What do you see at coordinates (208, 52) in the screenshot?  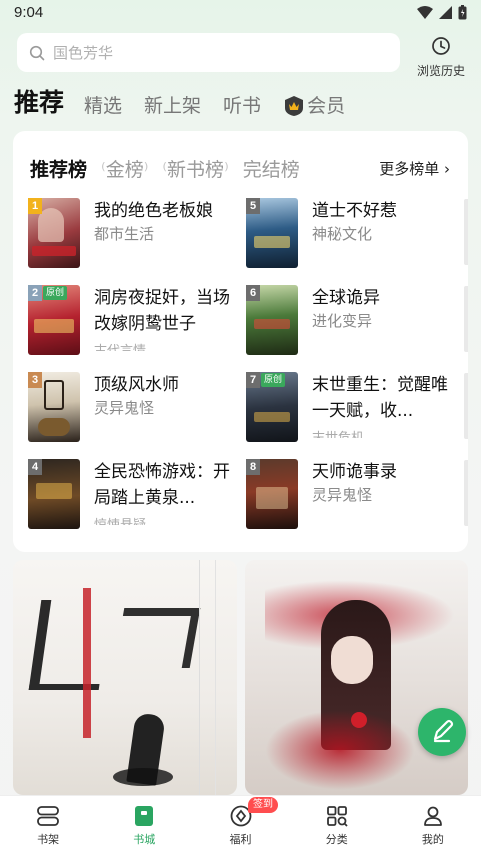 I see `search-input: 国色芳华` at bounding box center [208, 52].